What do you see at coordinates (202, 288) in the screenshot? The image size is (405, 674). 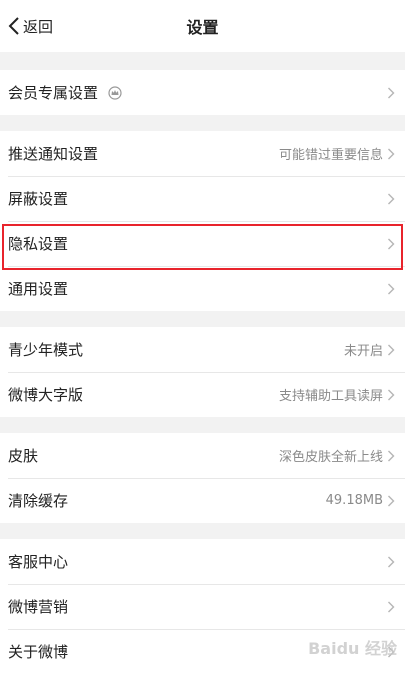 I see `settings-row-general: 通用设置` at bounding box center [202, 288].